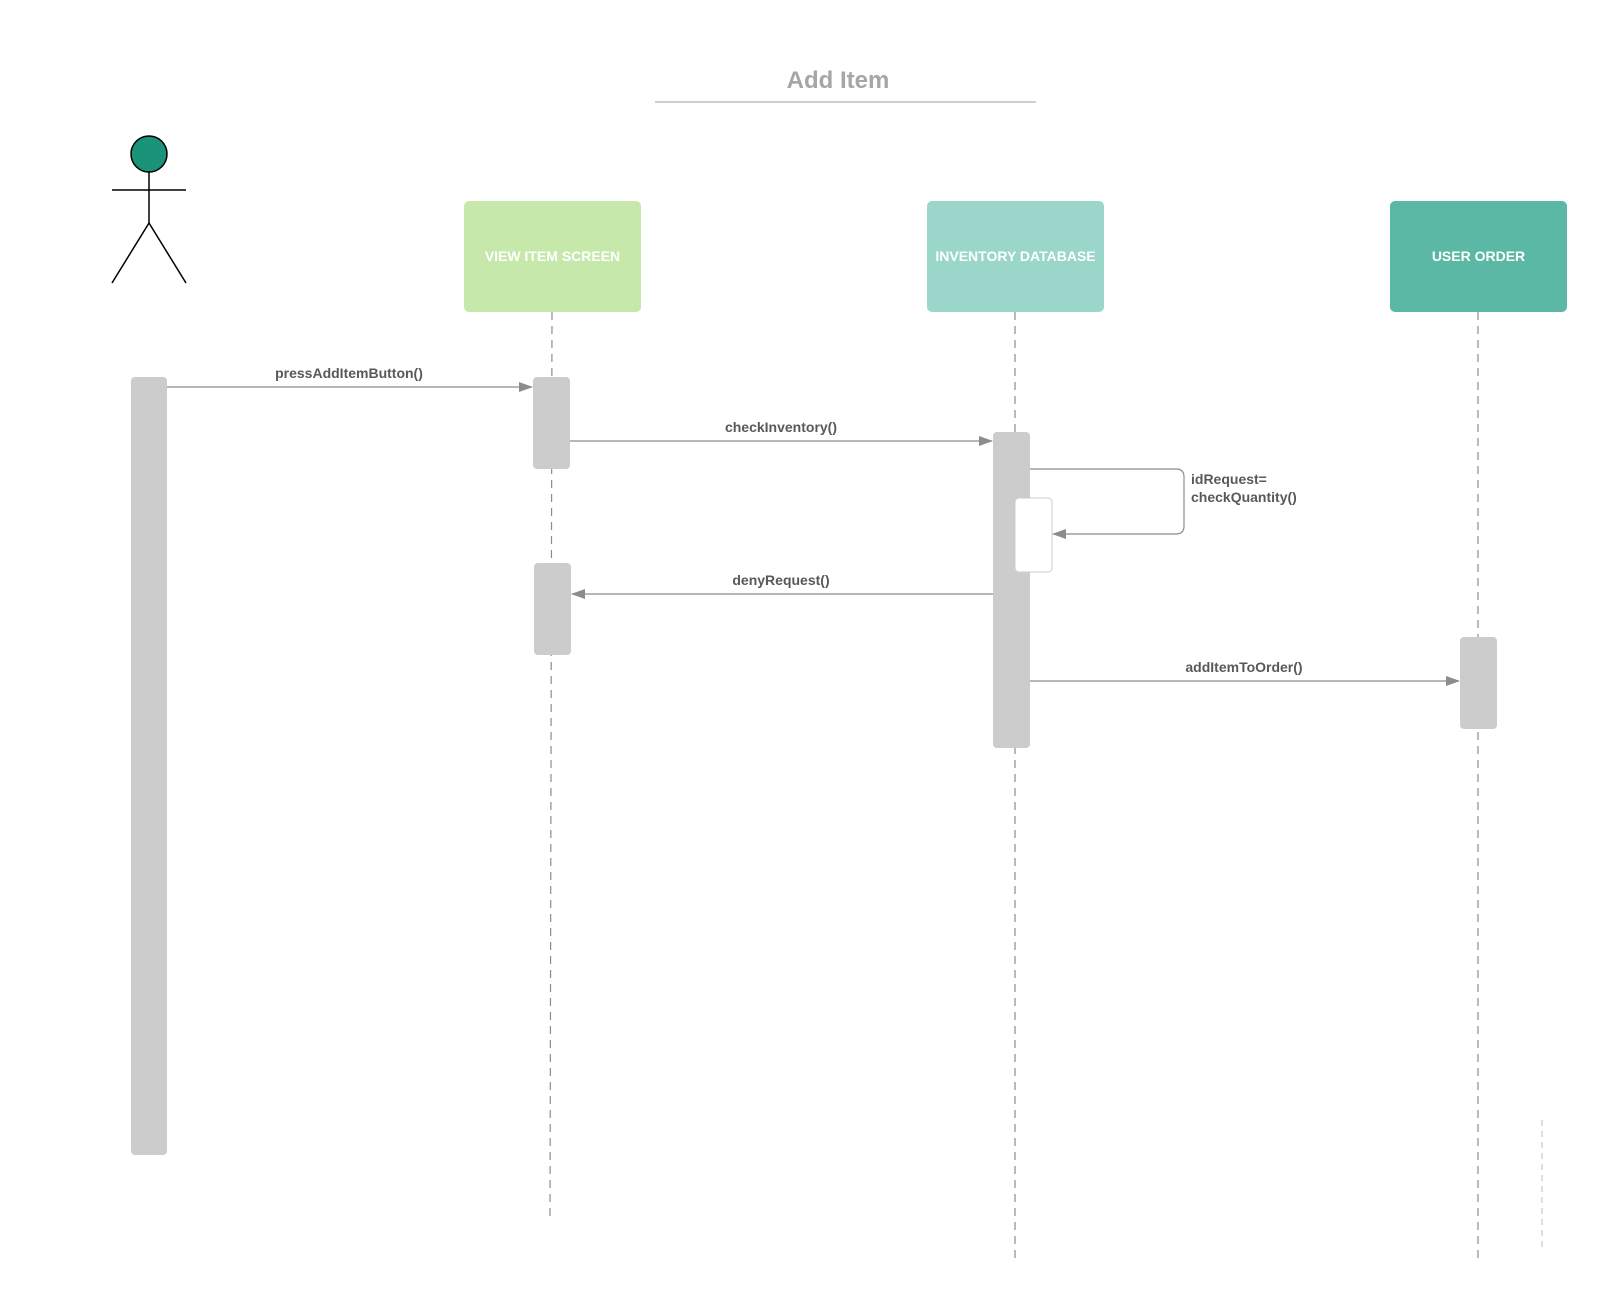 This screenshot has width=1600, height=1292. I want to click on message-label-line-2: checkQuantity(), so click(1244, 497).